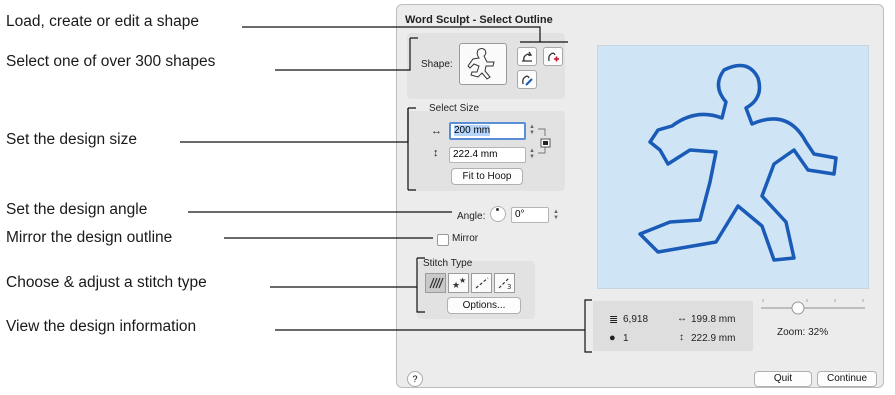  What do you see at coordinates (532, 154) in the screenshot?
I see `height-stepper: ▲ ▼` at bounding box center [532, 154].